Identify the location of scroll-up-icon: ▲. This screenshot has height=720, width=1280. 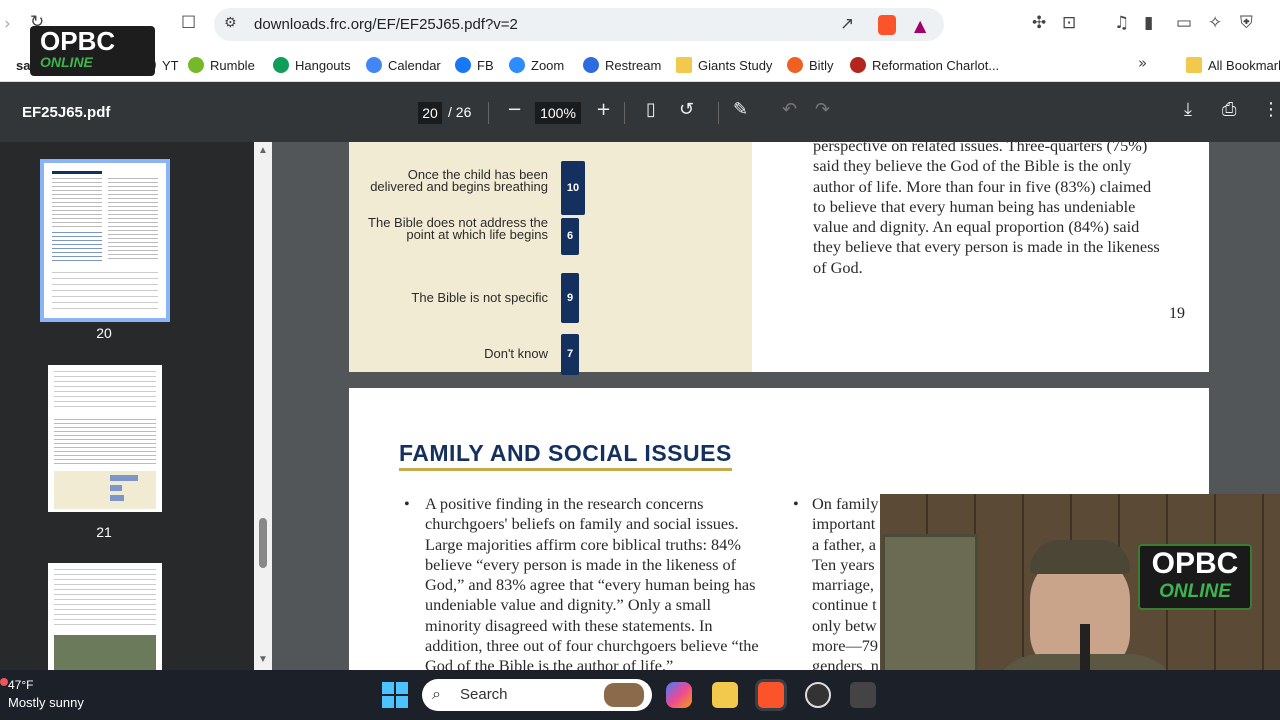
(263, 150).